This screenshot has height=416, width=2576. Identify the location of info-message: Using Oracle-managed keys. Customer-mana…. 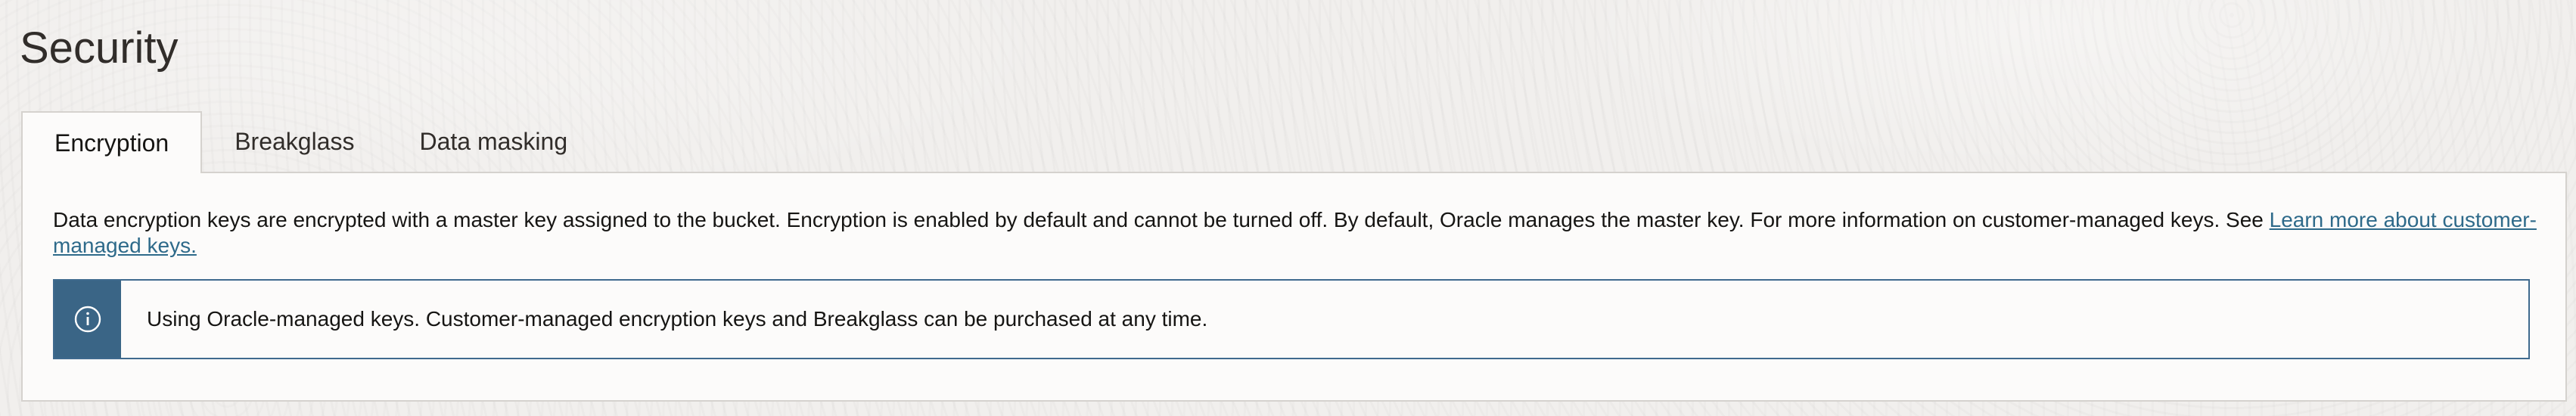
(677, 319).